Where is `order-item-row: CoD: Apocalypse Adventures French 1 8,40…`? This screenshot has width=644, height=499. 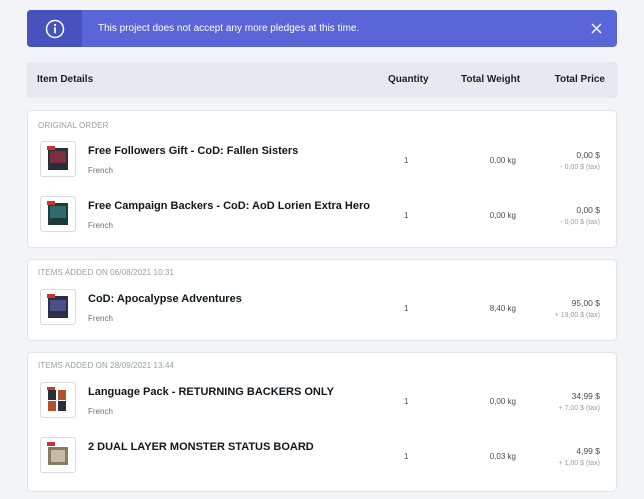
order-item-row: CoD: Apocalypse Adventures French 1 8,40… is located at coordinates (322, 307).